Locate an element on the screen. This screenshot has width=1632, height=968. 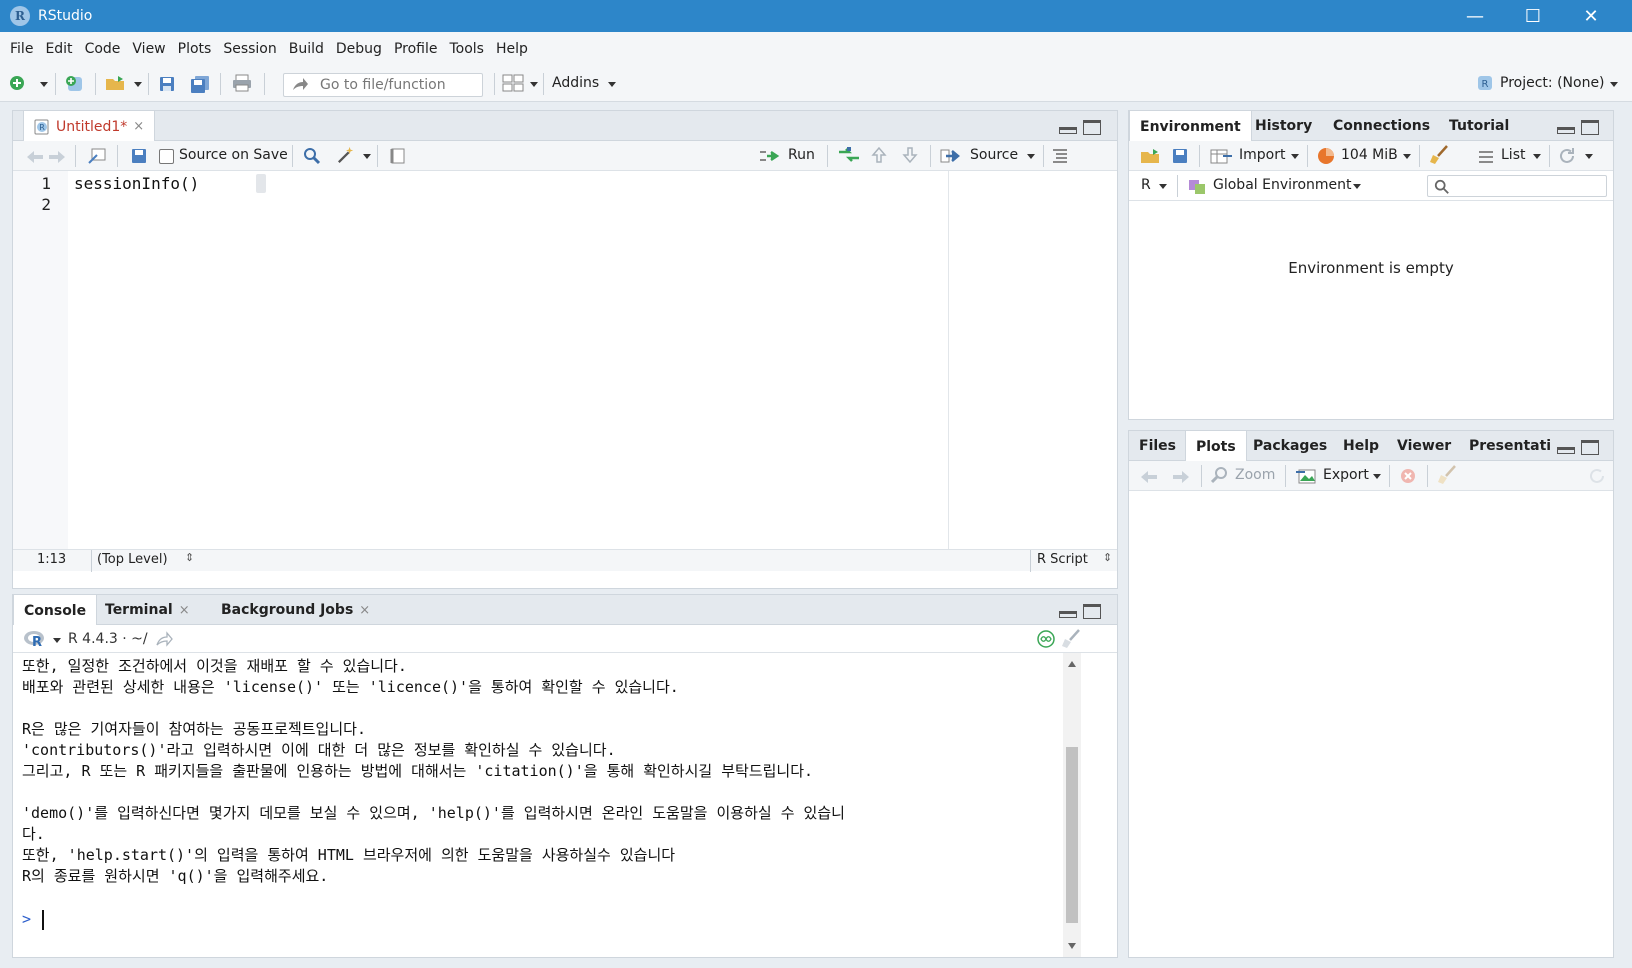
compile-report-icon is located at coordinates (398, 156).